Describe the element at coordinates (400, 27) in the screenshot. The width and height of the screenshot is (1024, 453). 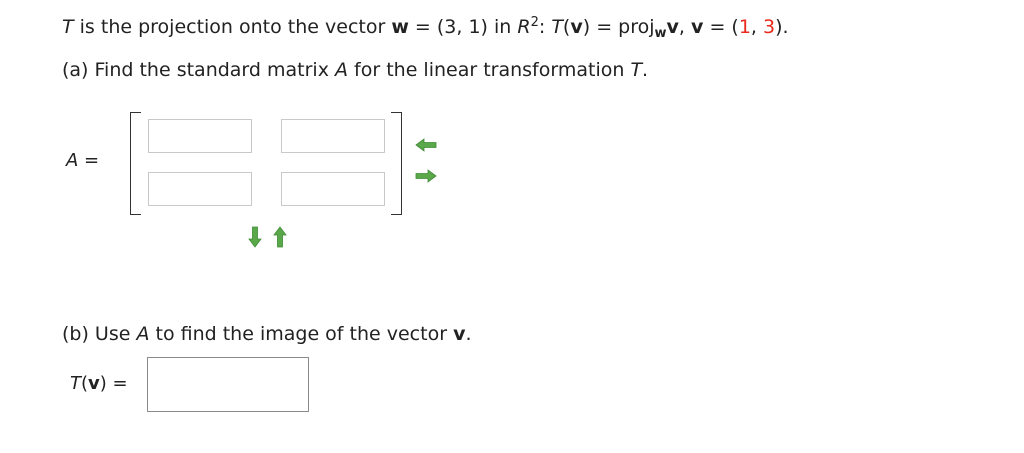
I see `w-vector: w` at that location.